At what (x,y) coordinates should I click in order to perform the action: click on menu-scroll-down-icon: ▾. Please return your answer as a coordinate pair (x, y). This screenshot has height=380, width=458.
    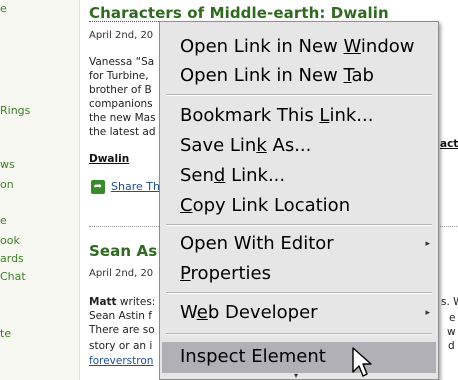
    Looking at the image, I should click on (296, 375).